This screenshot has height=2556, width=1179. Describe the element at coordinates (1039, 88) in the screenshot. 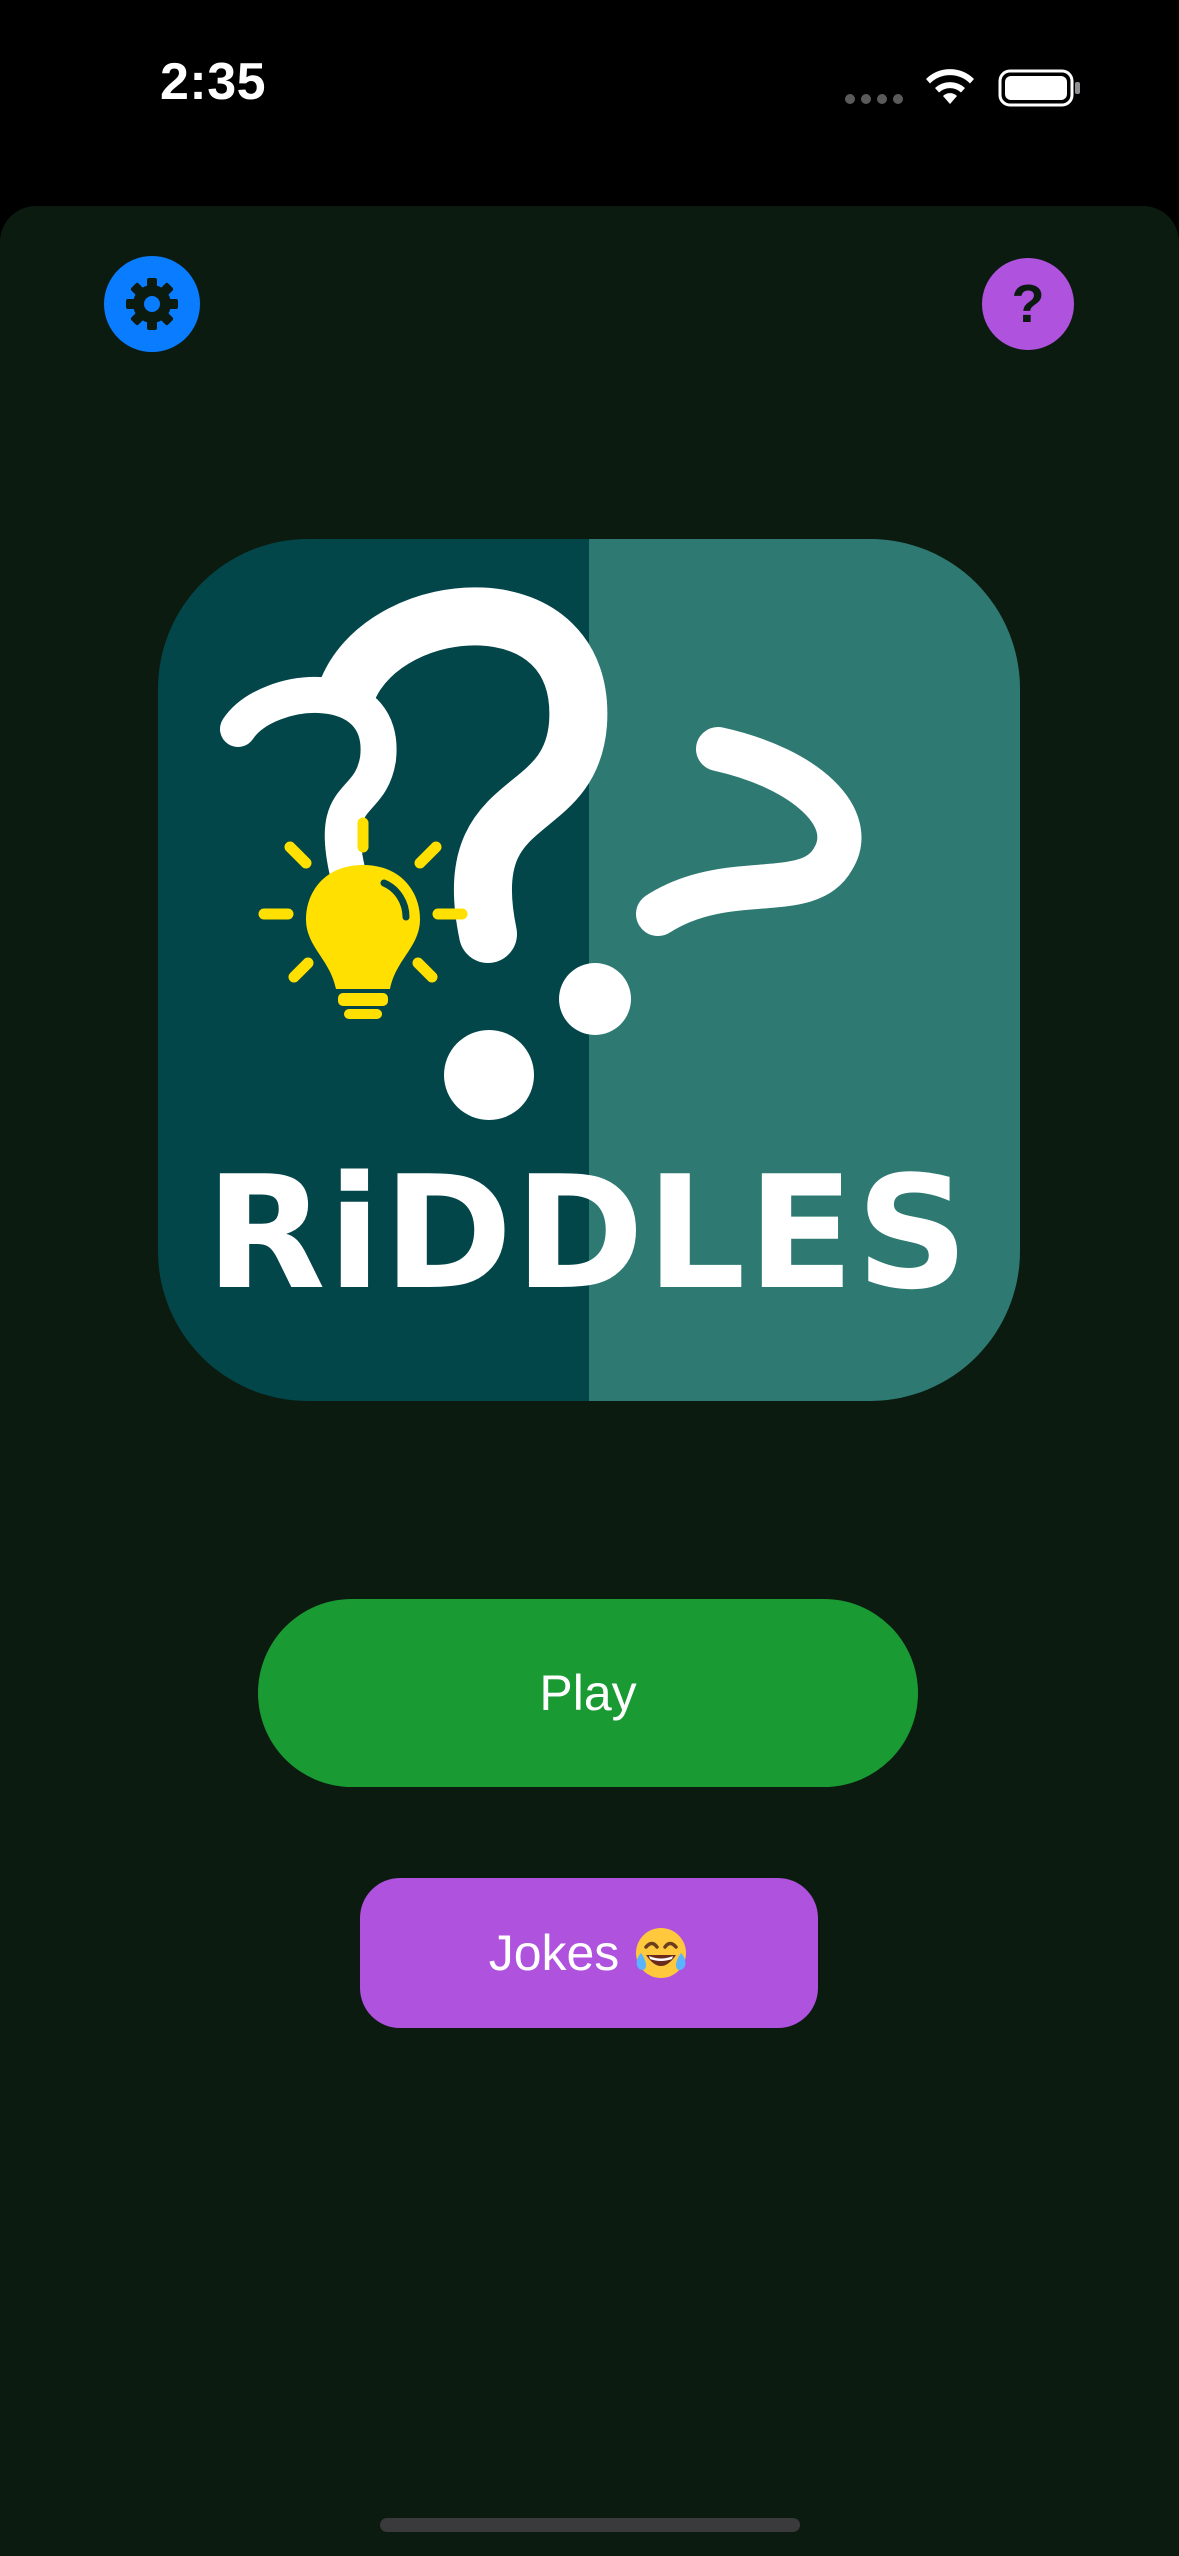

I see `battery-icon` at that location.